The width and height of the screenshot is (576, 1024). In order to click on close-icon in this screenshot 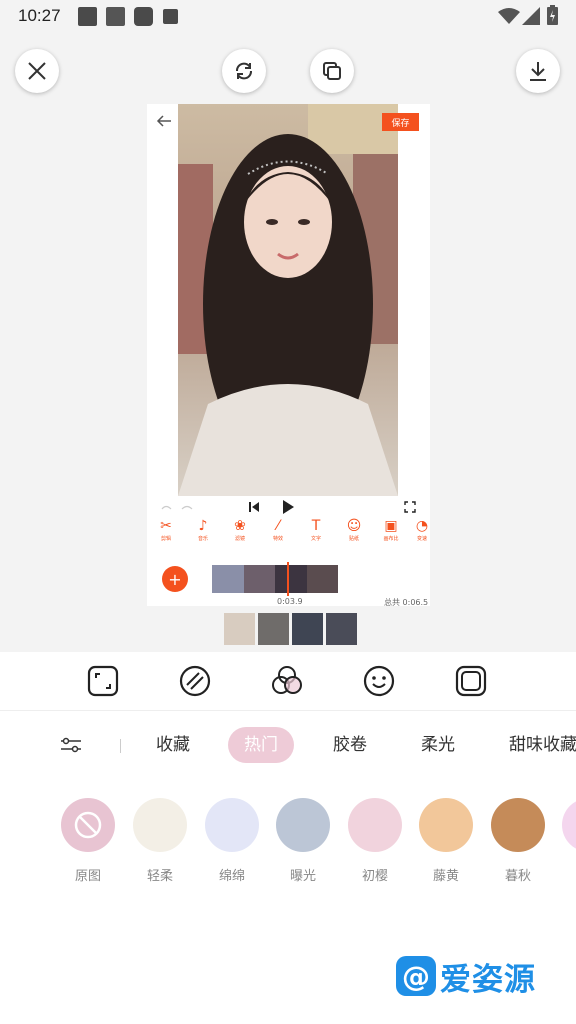, I will do `click(37, 71)`.